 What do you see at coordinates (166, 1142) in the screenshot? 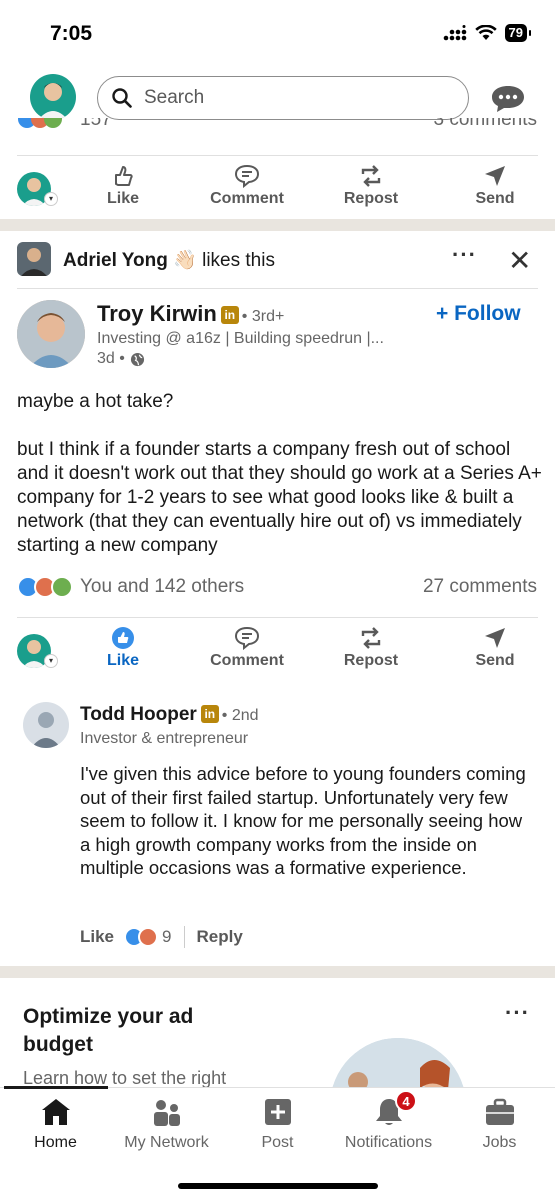
I see `nav-my-network-label: My Network` at bounding box center [166, 1142].